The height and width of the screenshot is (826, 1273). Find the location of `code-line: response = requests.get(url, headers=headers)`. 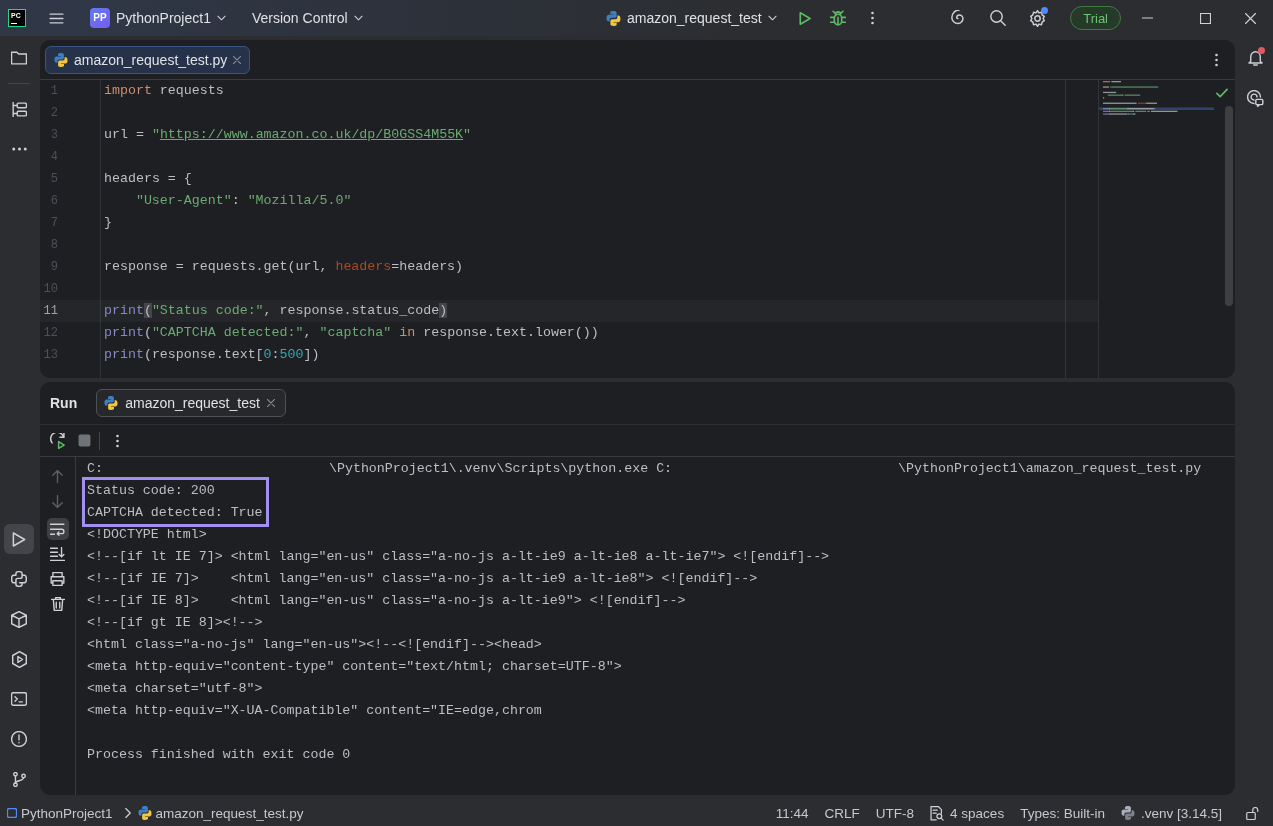

code-line: response = requests.get(url, headers=headers) is located at coordinates (284, 267).